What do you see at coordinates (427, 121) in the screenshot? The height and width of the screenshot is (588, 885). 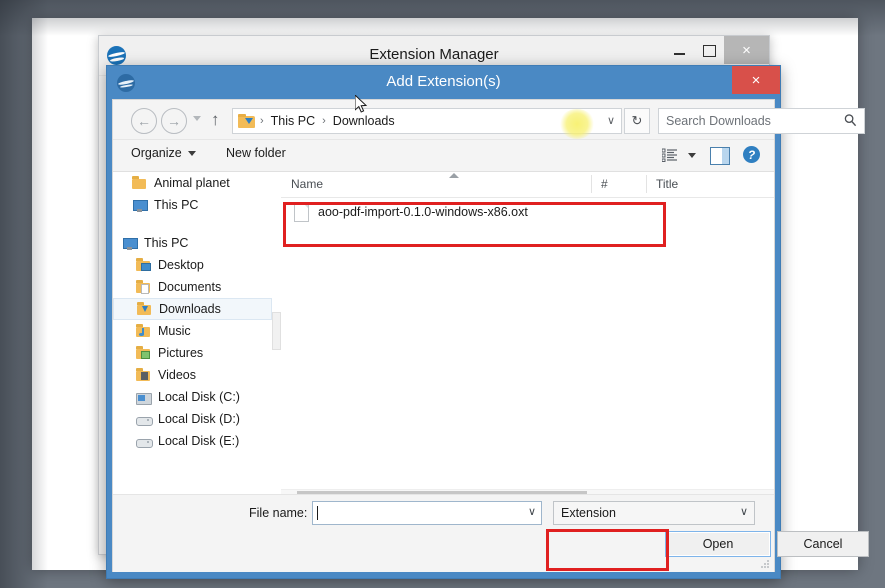 I see `address-bar: › This PC › Downloads` at bounding box center [427, 121].